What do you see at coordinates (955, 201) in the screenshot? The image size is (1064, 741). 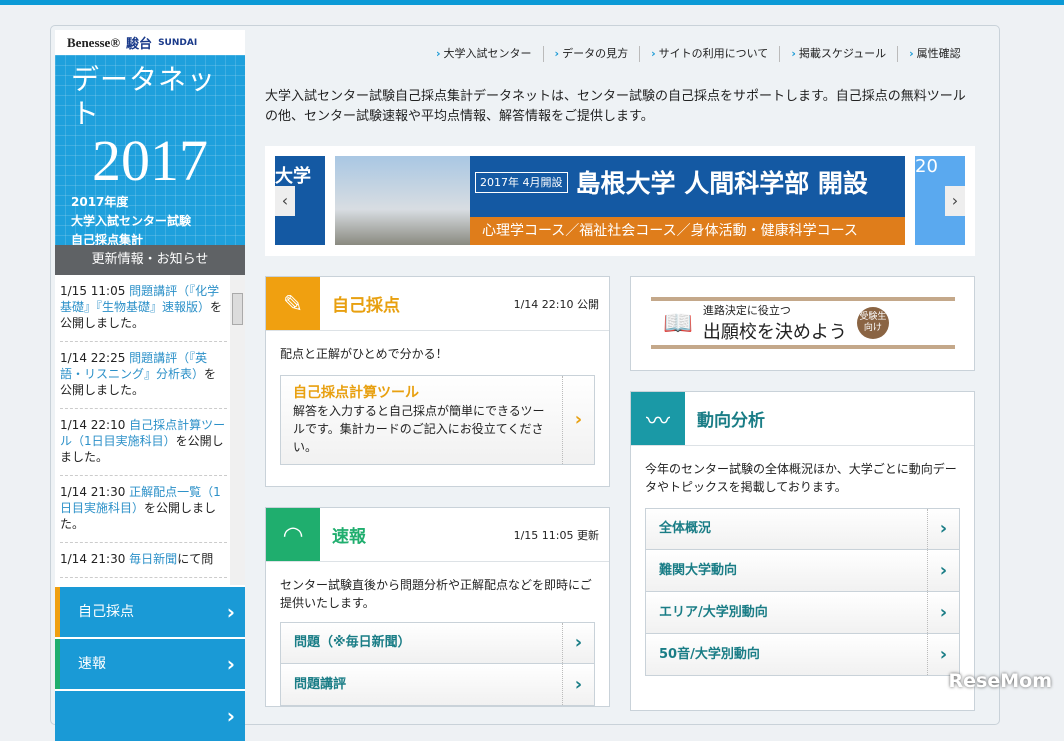 I see `carousel-next-arrow-icon: ›` at bounding box center [955, 201].